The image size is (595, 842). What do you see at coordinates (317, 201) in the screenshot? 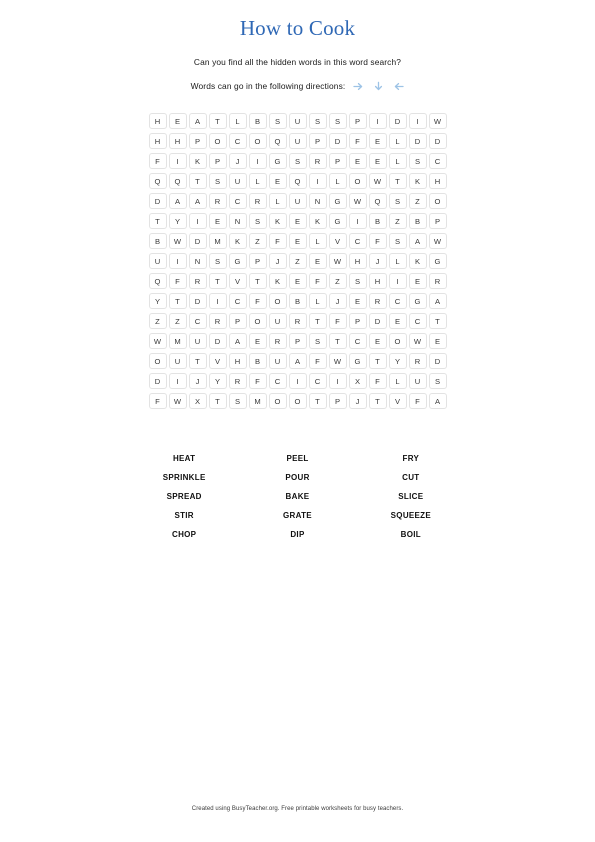
I see `grid-cell: N` at bounding box center [317, 201].